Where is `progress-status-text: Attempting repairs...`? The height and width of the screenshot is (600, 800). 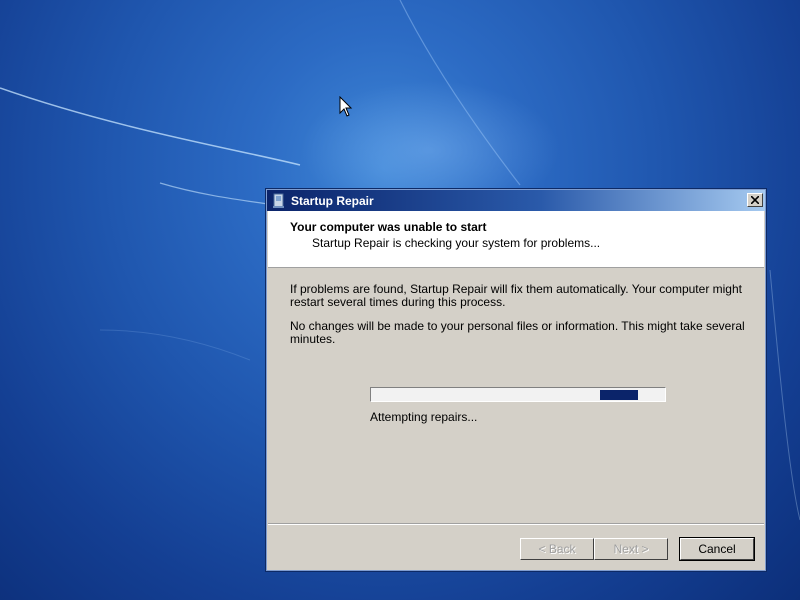
progress-status-text: Attempting repairs... is located at coordinates (424, 417).